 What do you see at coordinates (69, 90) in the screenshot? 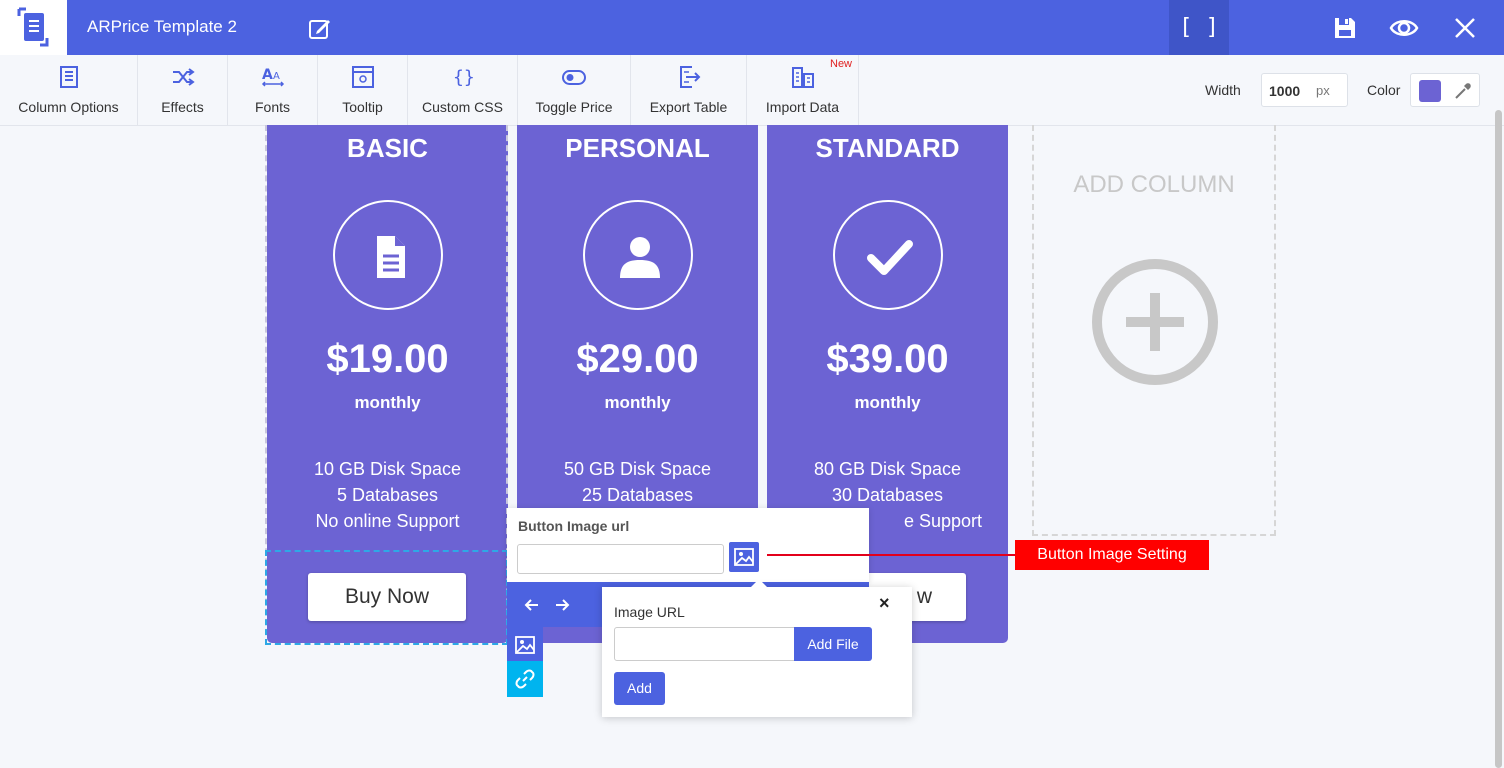
I see `toolbar-column-options: Column Options` at bounding box center [69, 90].